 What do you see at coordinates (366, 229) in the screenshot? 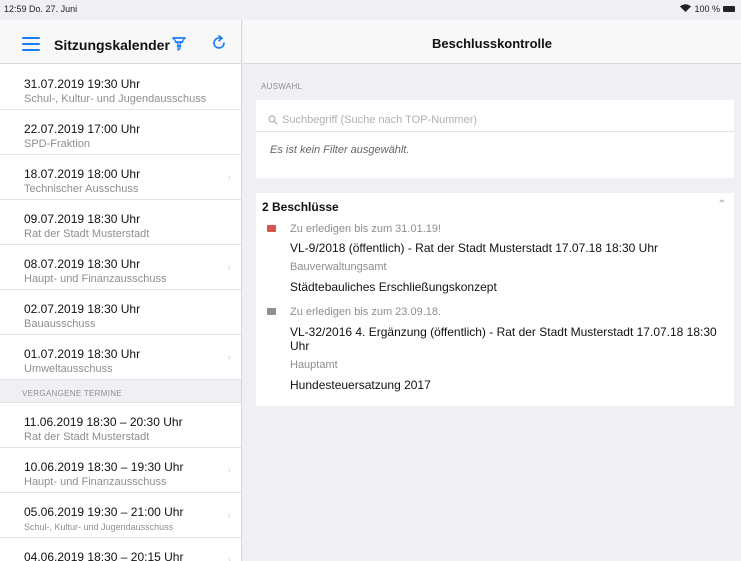
I see `due-date: Zu erledigen bis zum 31.01.19!` at bounding box center [366, 229].